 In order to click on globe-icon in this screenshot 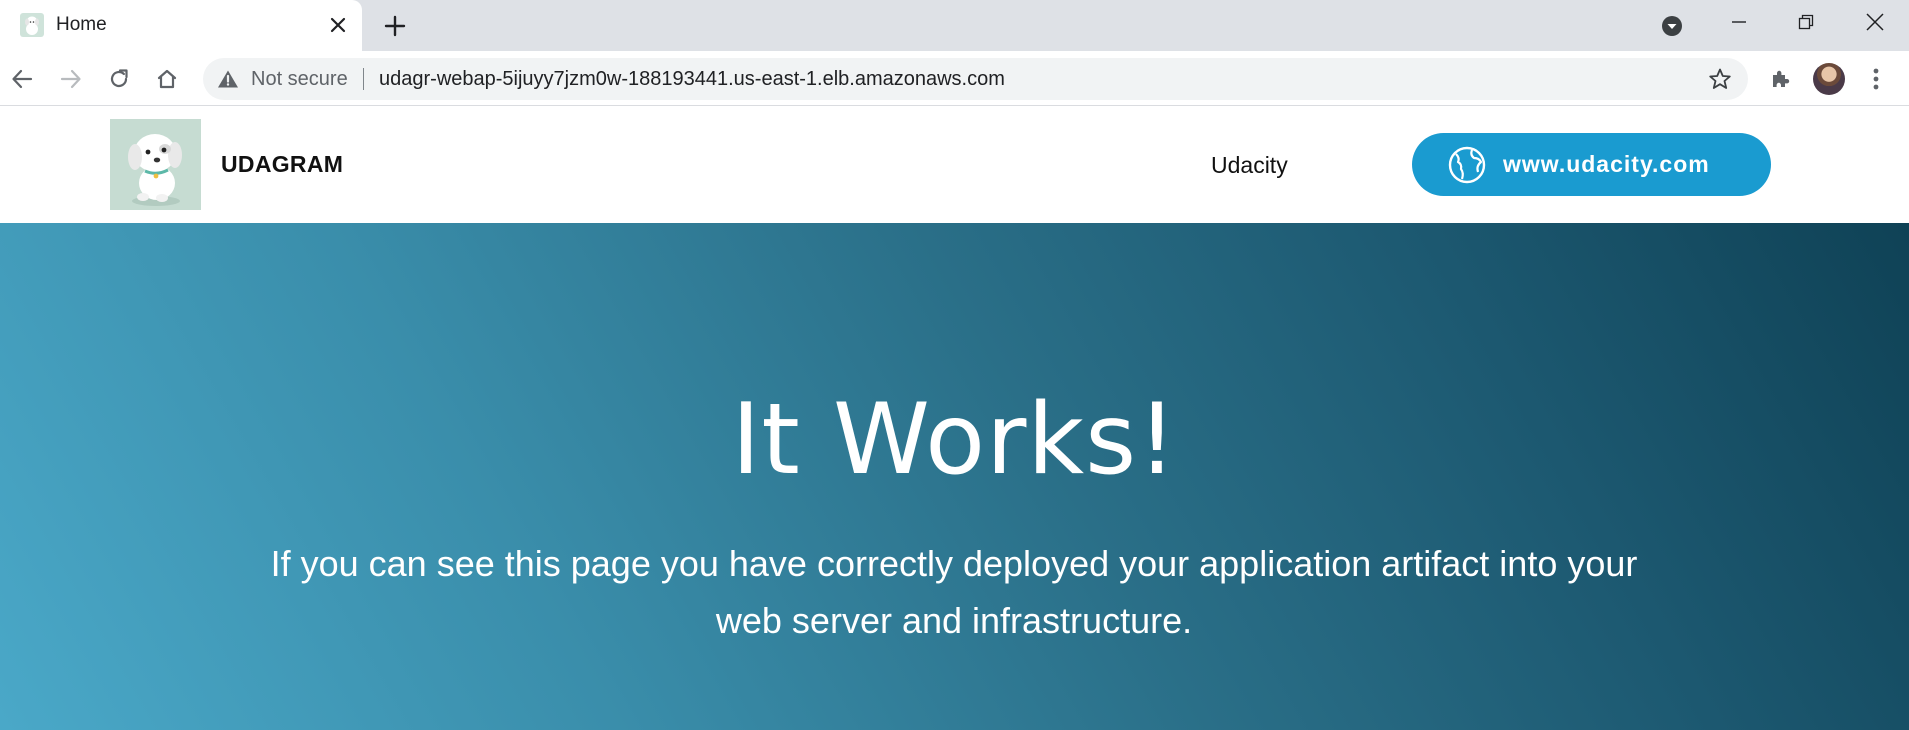, I will do `click(1467, 165)`.